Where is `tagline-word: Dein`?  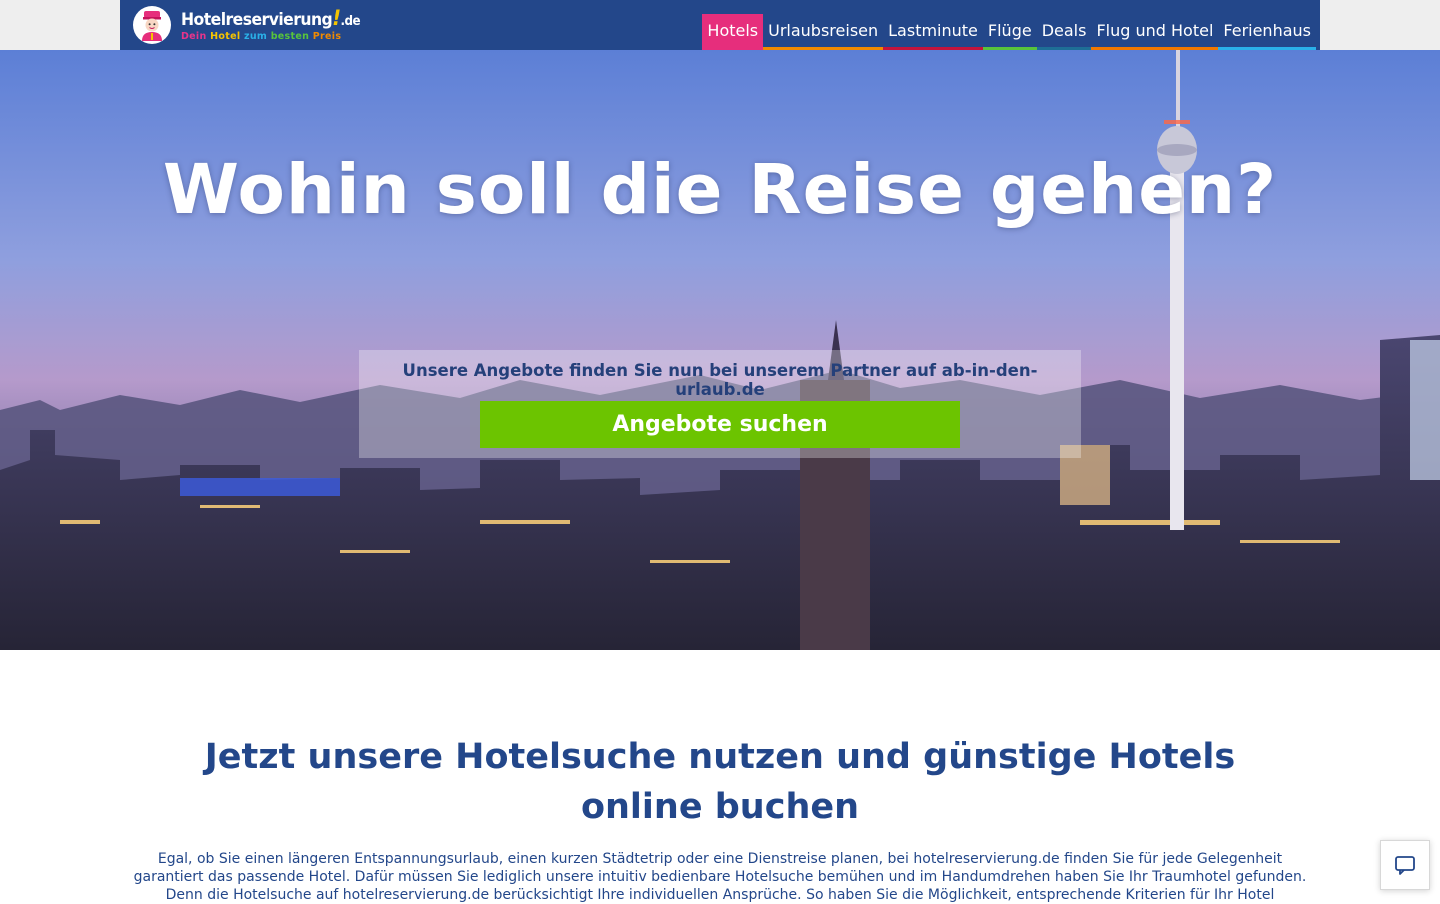
tagline-word: Dein is located at coordinates (194, 37).